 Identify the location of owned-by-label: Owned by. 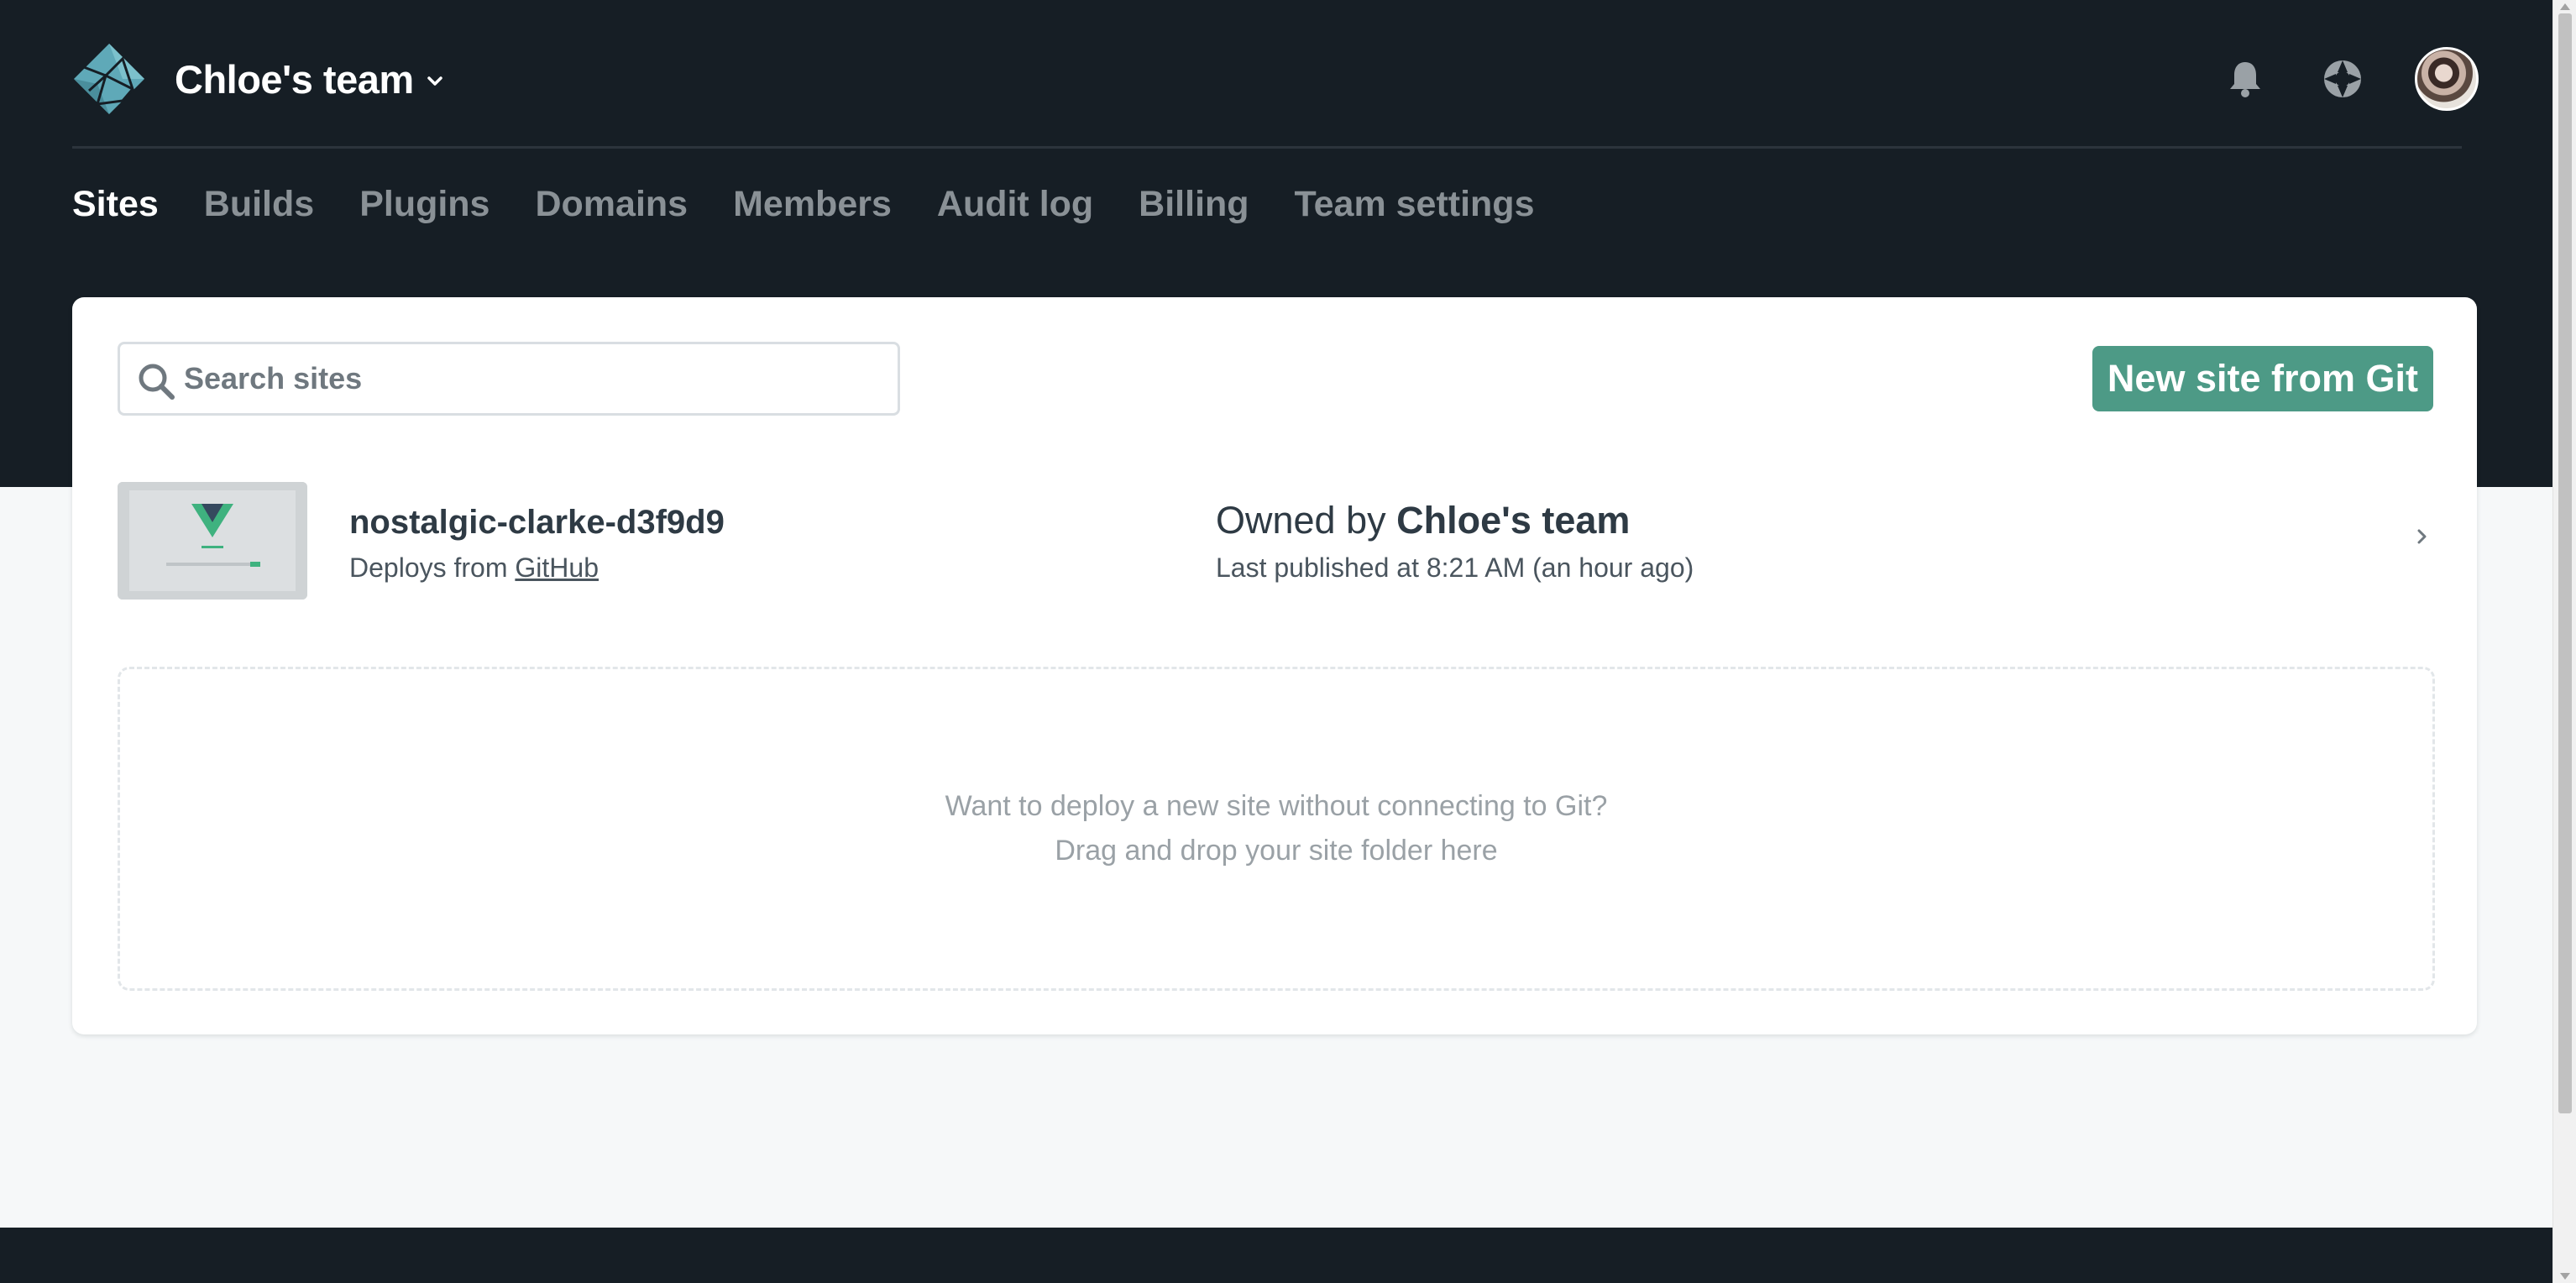
(1301, 520).